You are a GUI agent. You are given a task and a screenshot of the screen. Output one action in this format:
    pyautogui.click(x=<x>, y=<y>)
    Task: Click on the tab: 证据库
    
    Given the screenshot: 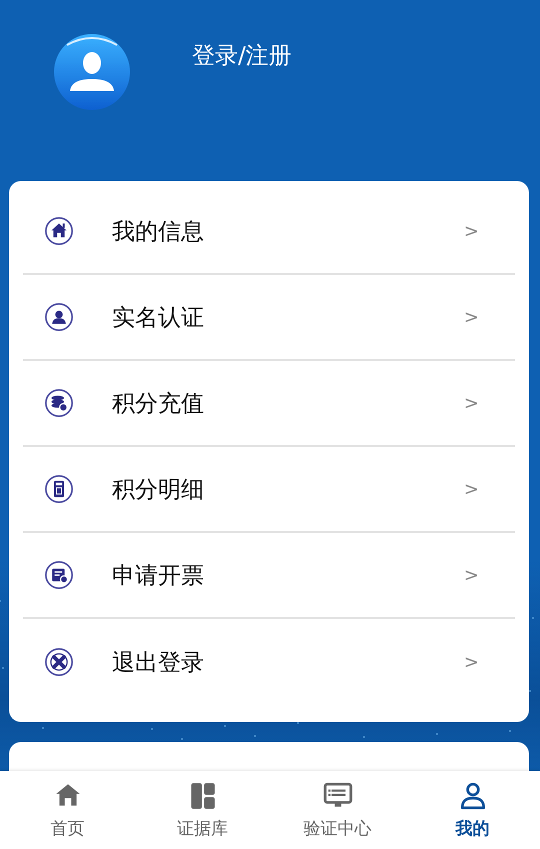 What is the action you would take?
    pyautogui.click(x=202, y=810)
    